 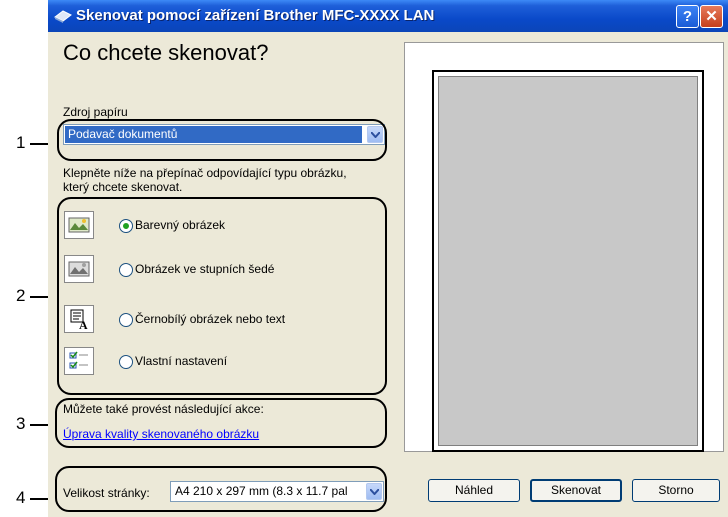 What do you see at coordinates (21, 497) in the screenshot?
I see `callout-number-4: 4` at bounding box center [21, 497].